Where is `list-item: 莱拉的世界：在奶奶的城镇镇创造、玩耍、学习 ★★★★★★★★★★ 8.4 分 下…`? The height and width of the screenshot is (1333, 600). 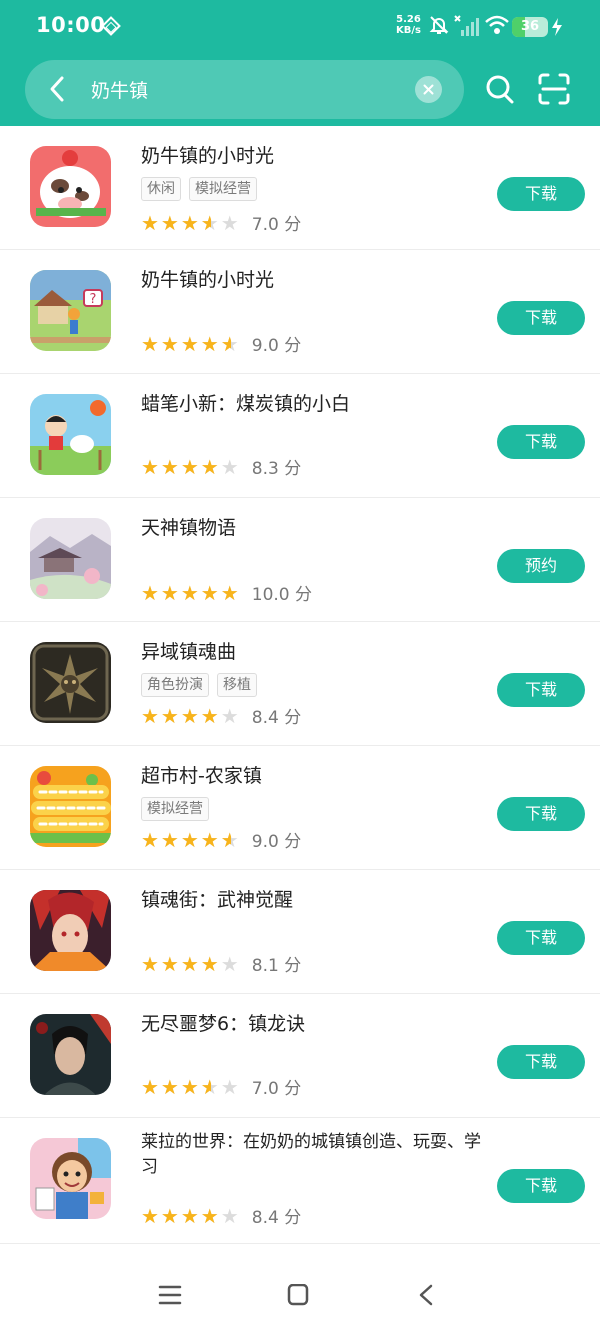 list-item: 莱拉的世界：在奶奶的城镇镇创造、玩耍、学习 ★★★★★★★★★★ 8.4 分 下… is located at coordinates (300, 1181).